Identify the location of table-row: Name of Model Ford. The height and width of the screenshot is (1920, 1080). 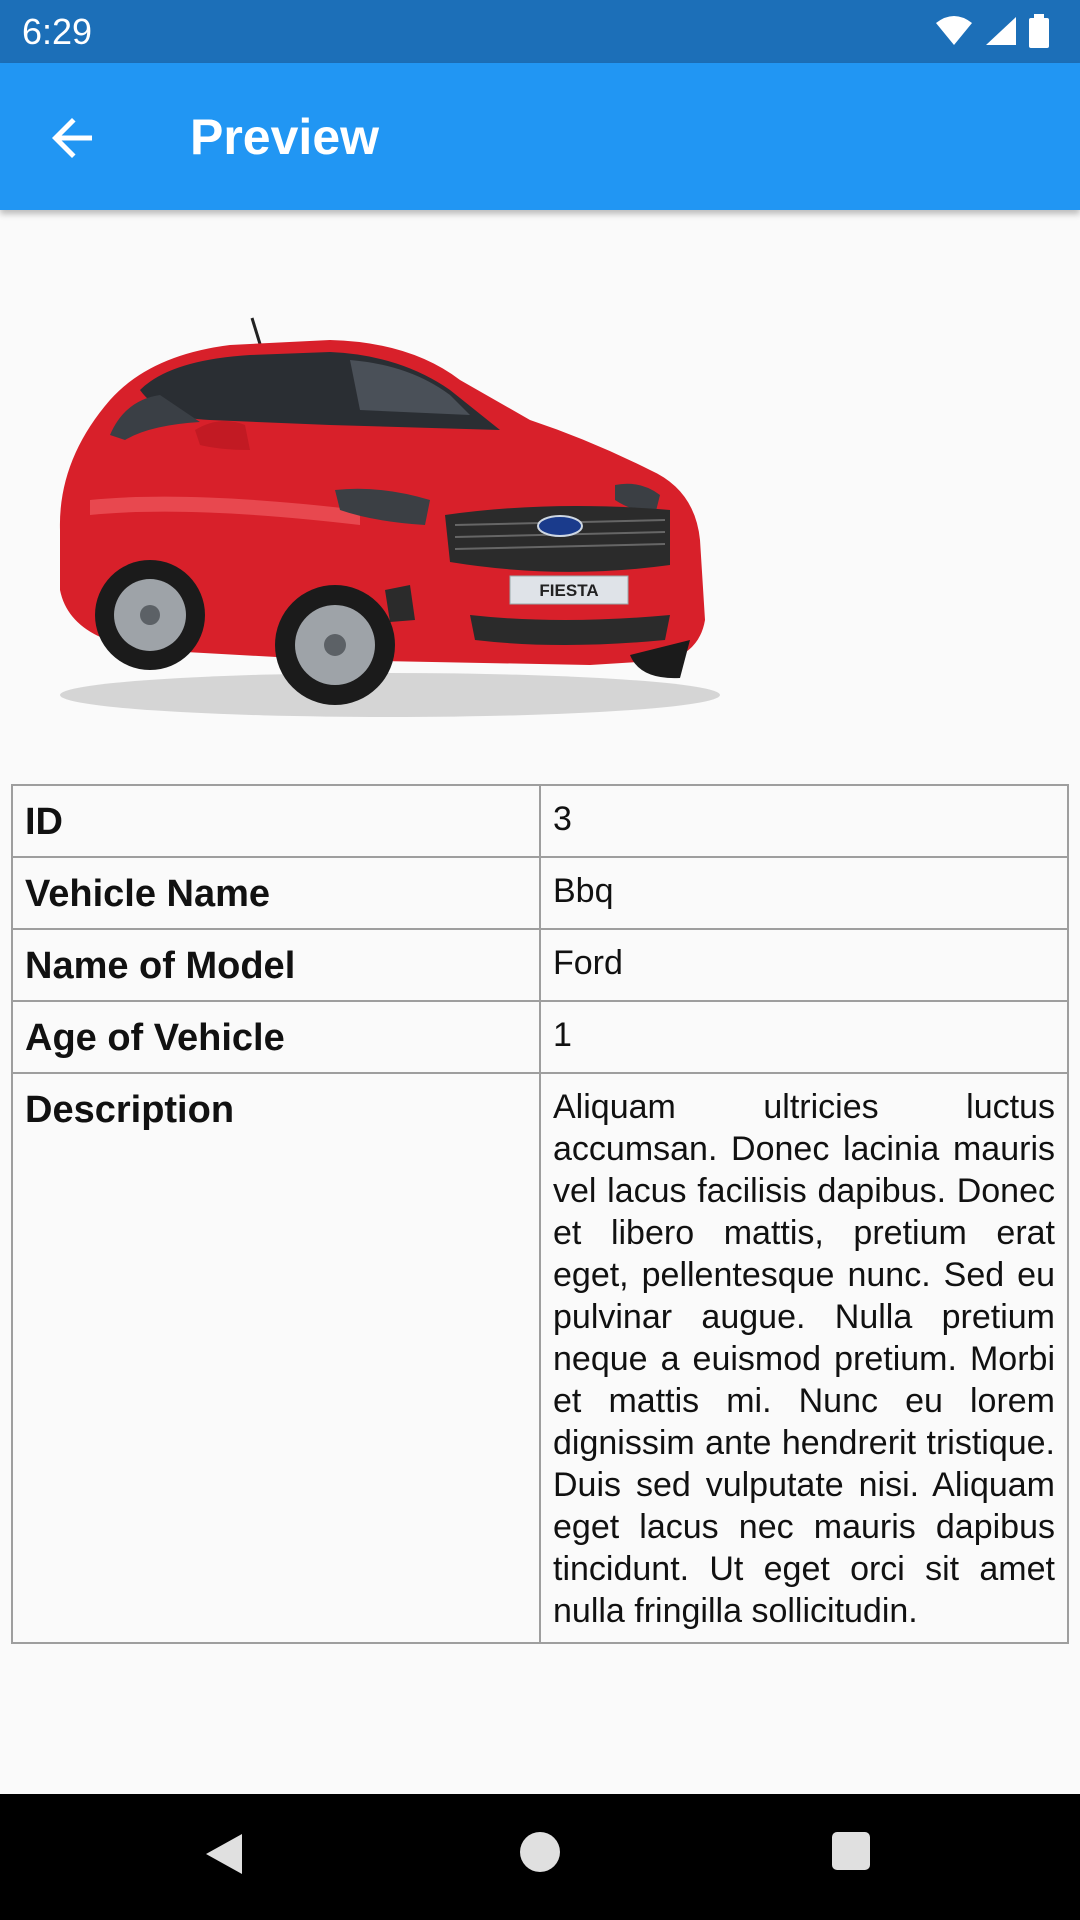
(540, 965).